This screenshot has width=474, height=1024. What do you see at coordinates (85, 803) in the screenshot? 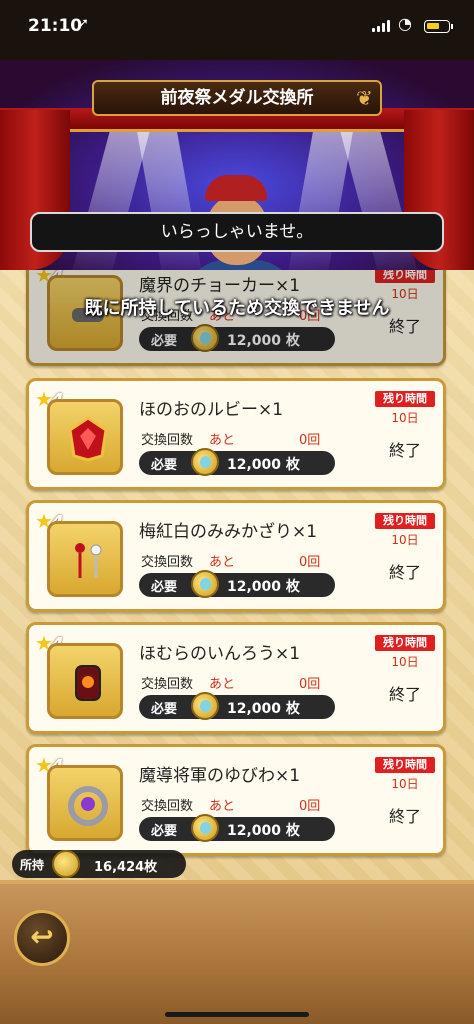
I see `ring-icon` at bounding box center [85, 803].